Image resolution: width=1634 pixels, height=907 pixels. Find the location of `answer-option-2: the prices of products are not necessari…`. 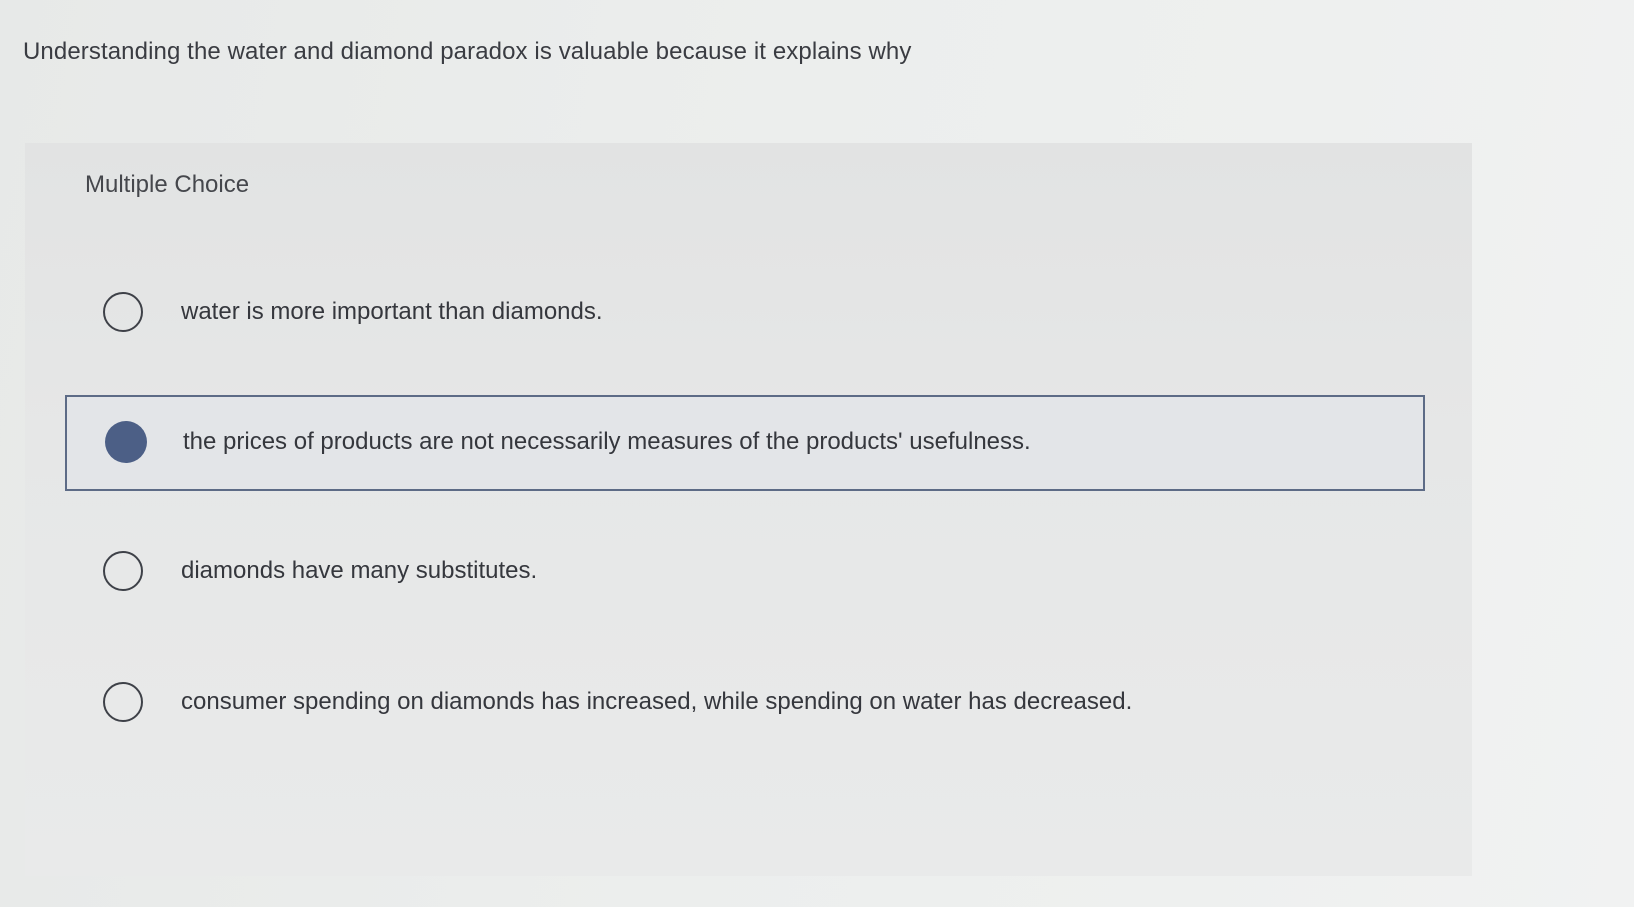

answer-option-2: the prices of products are not necessari… is located at coordinates (745, 443).